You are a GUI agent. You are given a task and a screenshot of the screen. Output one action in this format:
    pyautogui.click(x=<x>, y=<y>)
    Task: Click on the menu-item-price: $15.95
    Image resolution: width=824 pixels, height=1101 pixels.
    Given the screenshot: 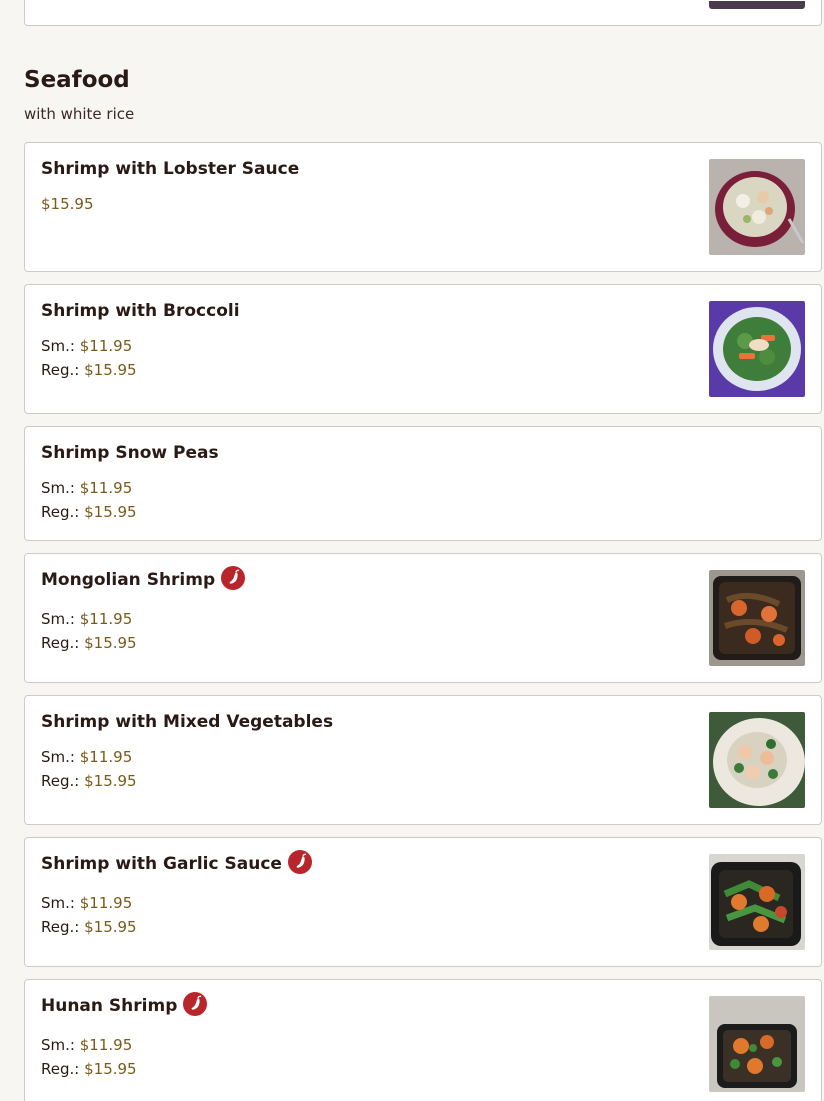 What is the action you would take?
    pyautogui.click(x=67, y=204)
    